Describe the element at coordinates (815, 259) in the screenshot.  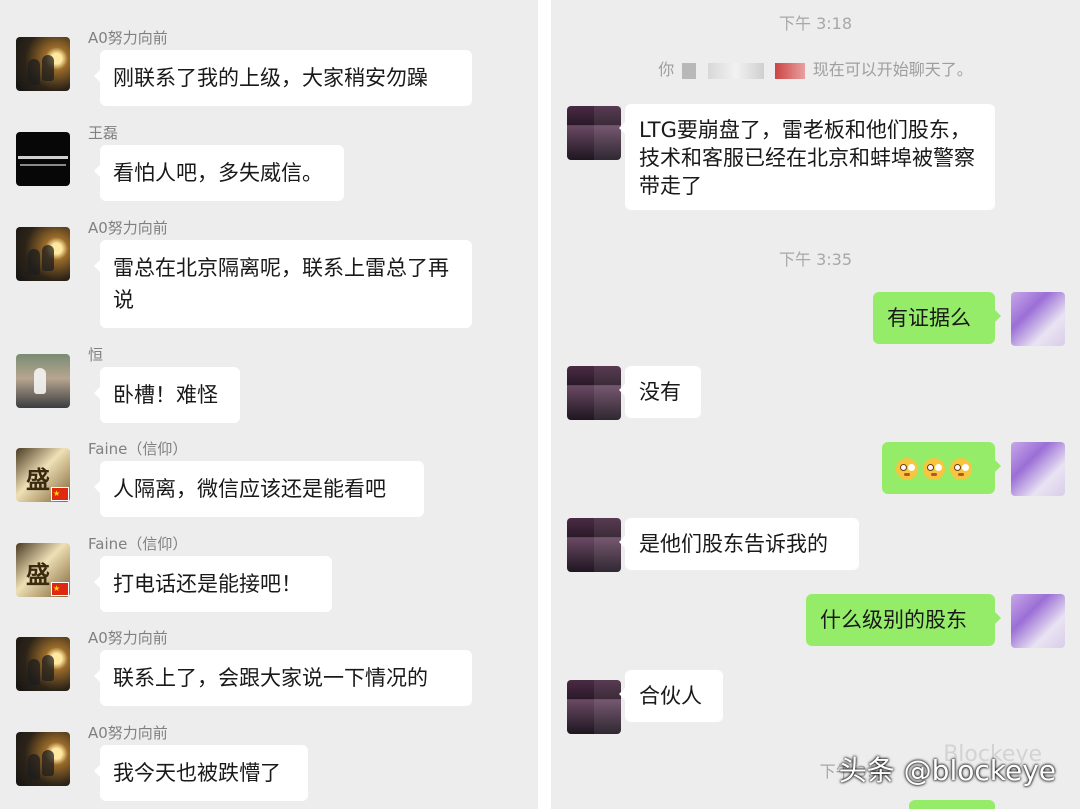
I see `timestamp: 下午 3:35` at that location.